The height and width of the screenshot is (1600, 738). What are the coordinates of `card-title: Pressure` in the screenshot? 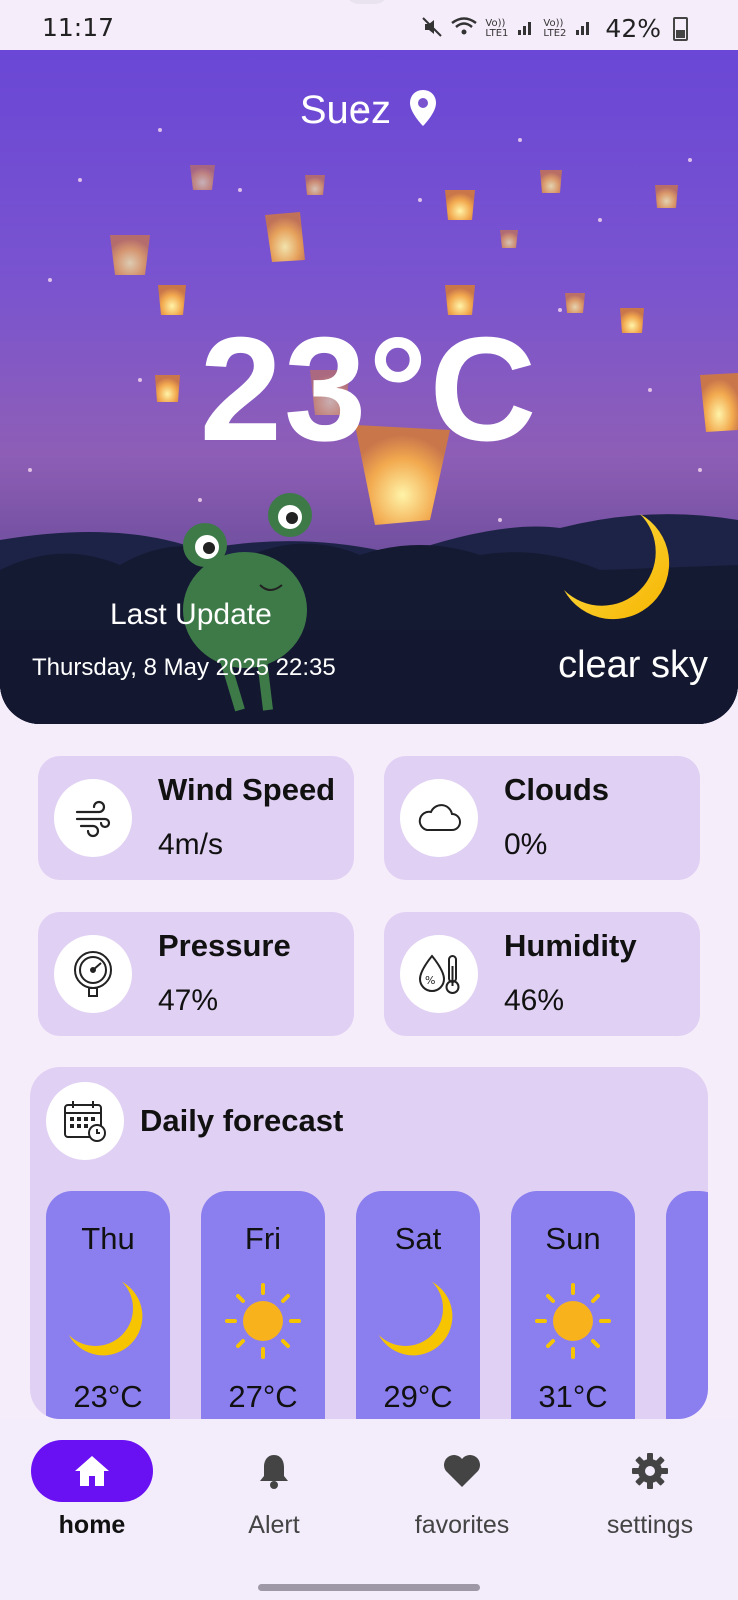 It's located at (224, 945).